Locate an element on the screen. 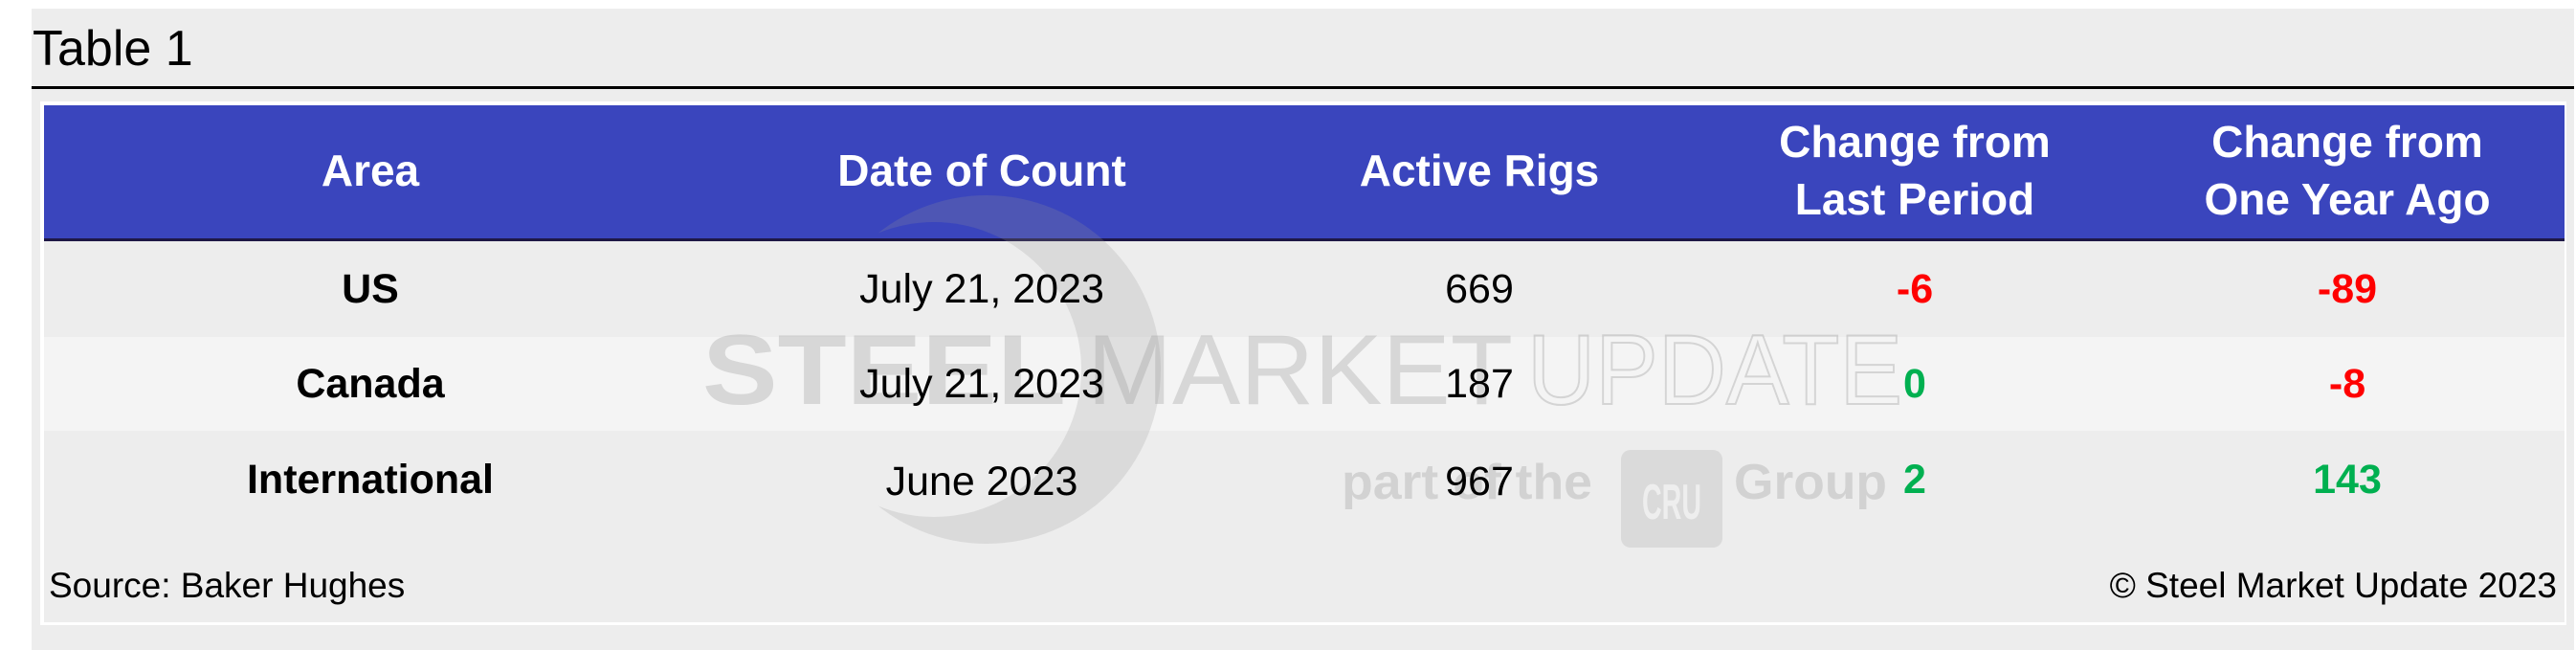  cell-change-last-period: -6 is located at coordinates (1915, 289).